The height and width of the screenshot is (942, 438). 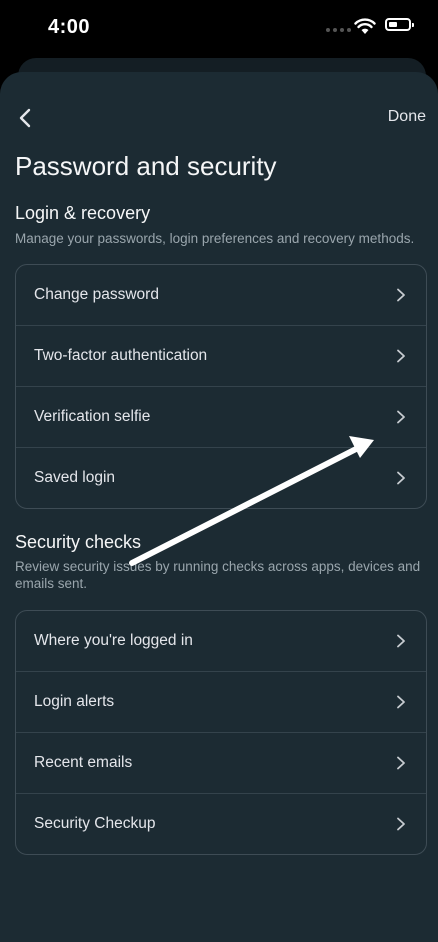 I want to click on list-item-label: Verification selfie, so click(x=92, y=416).